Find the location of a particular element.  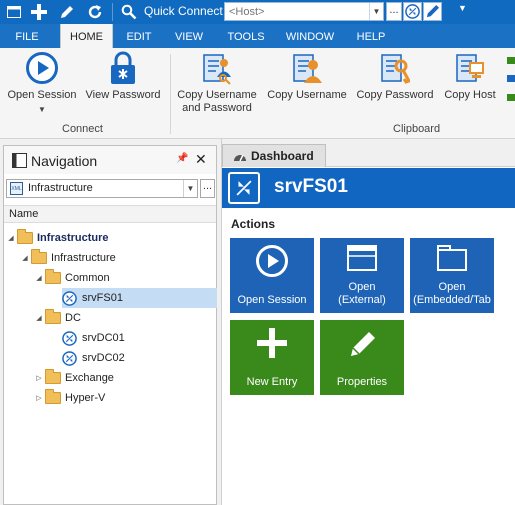

tree-item-srvdc01: srvDC01 is located at coordinates (93, 338).